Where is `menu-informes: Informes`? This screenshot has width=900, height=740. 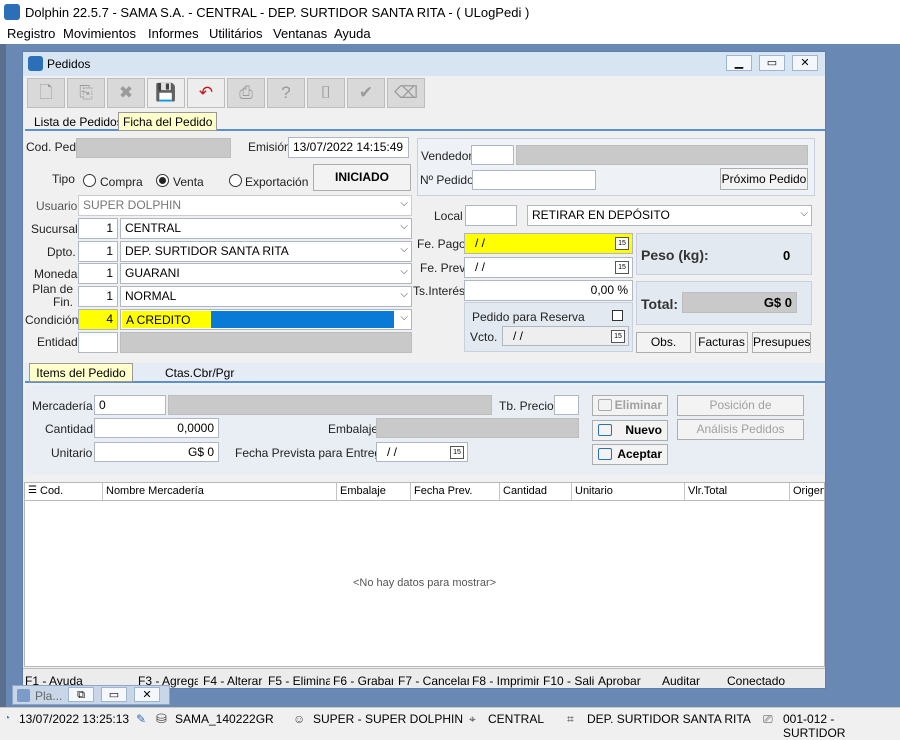 menu-informes: Informes is located at coordinates (173, 33).